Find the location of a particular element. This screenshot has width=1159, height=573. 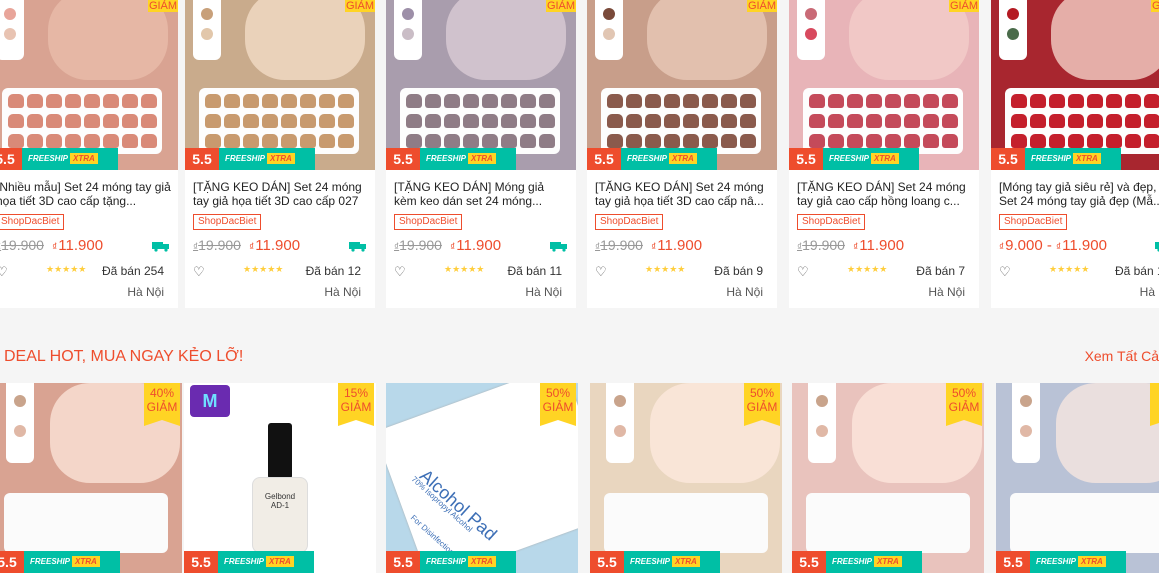

sold-count: Đã bán 254 is located at coordinates (132, 271).